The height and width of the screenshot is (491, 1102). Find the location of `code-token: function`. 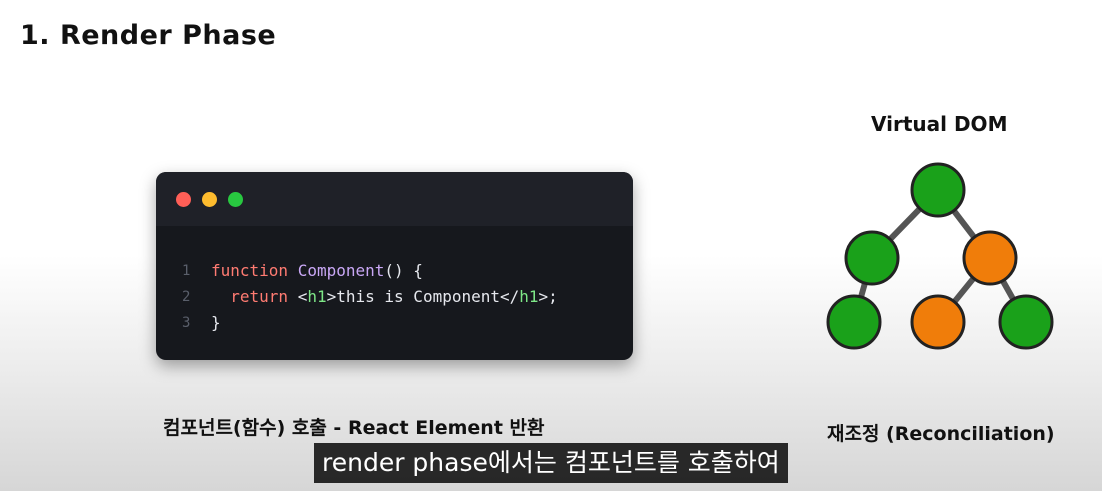

code-token: function is located at coordinates (254, 270).